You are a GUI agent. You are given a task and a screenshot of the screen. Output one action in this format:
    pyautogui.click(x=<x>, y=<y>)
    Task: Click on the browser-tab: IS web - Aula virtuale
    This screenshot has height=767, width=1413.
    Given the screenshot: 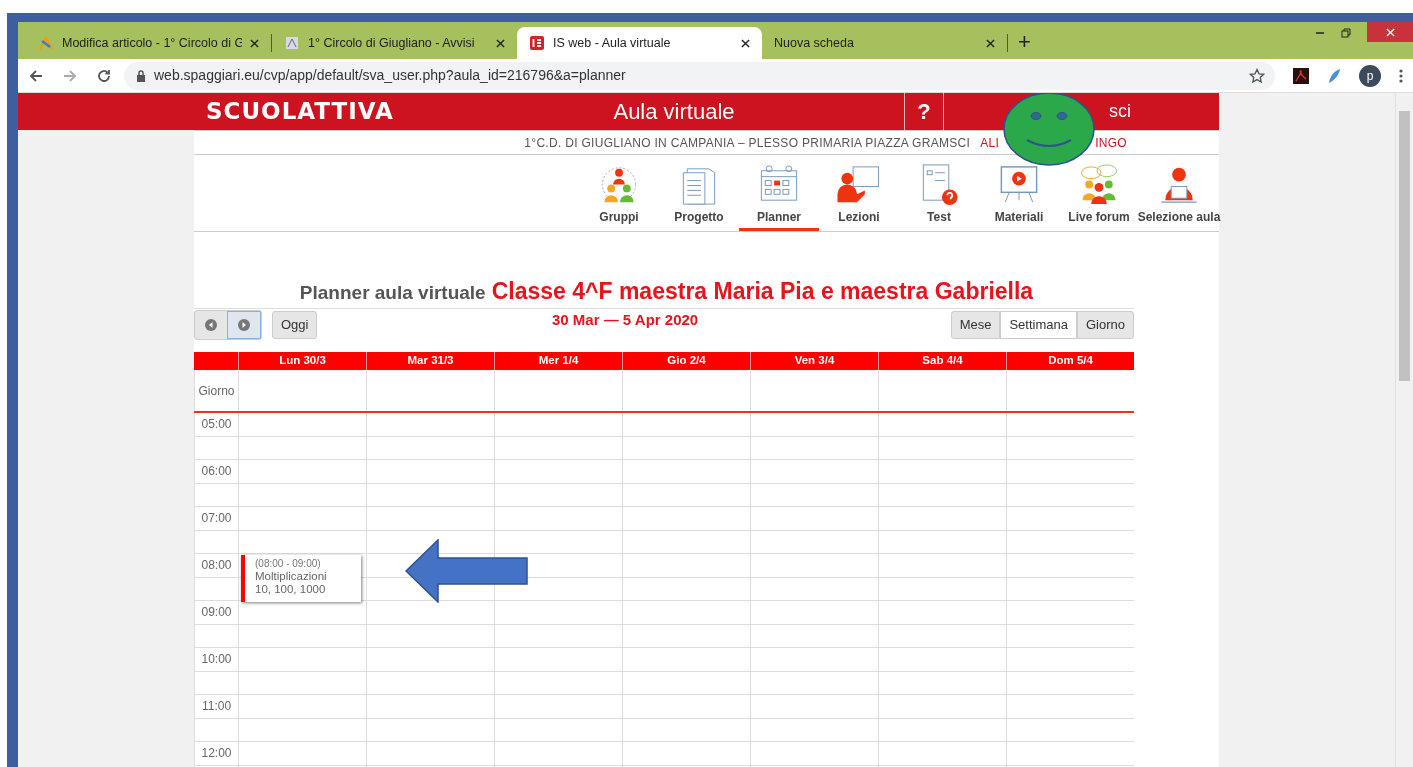 What is the action you would take?
    pyautogui.click(x=639, y=43)
    